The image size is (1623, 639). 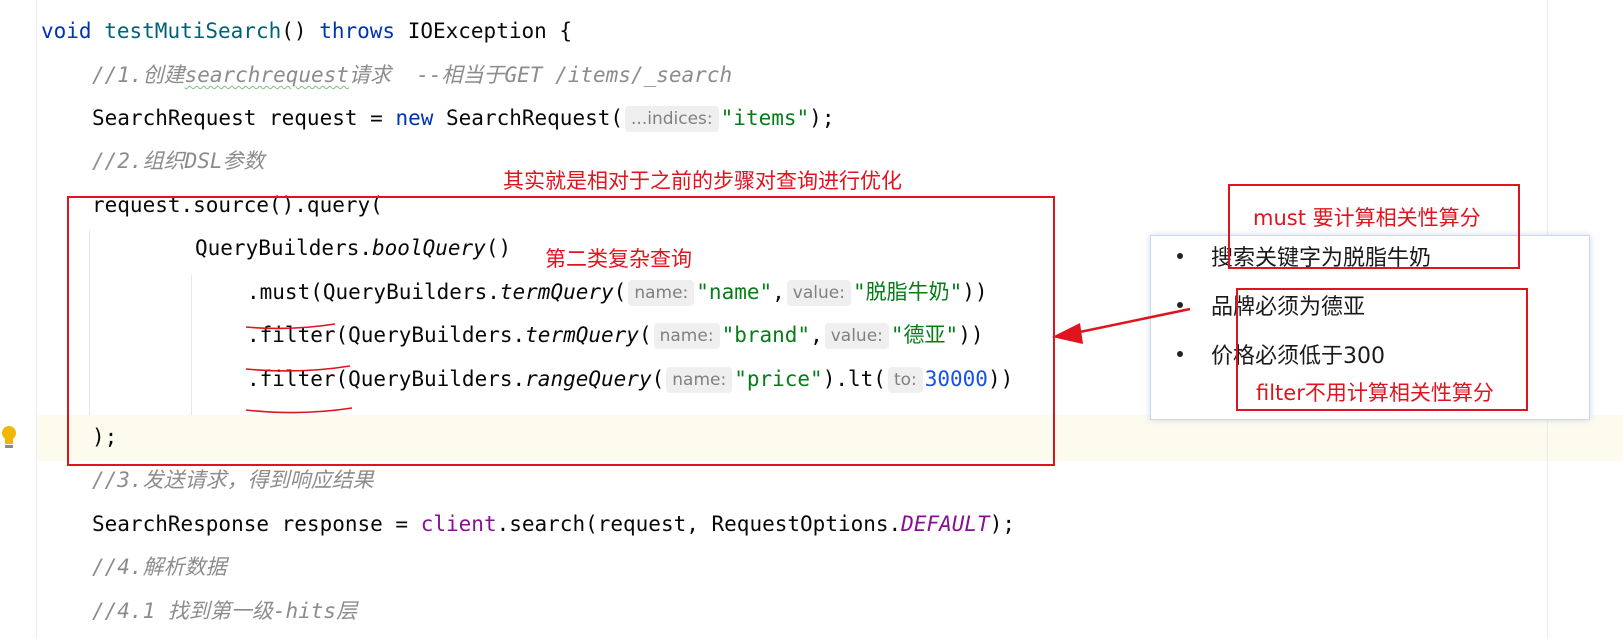 I want to click on underline-filter-brand, so click(x=298, y=368).